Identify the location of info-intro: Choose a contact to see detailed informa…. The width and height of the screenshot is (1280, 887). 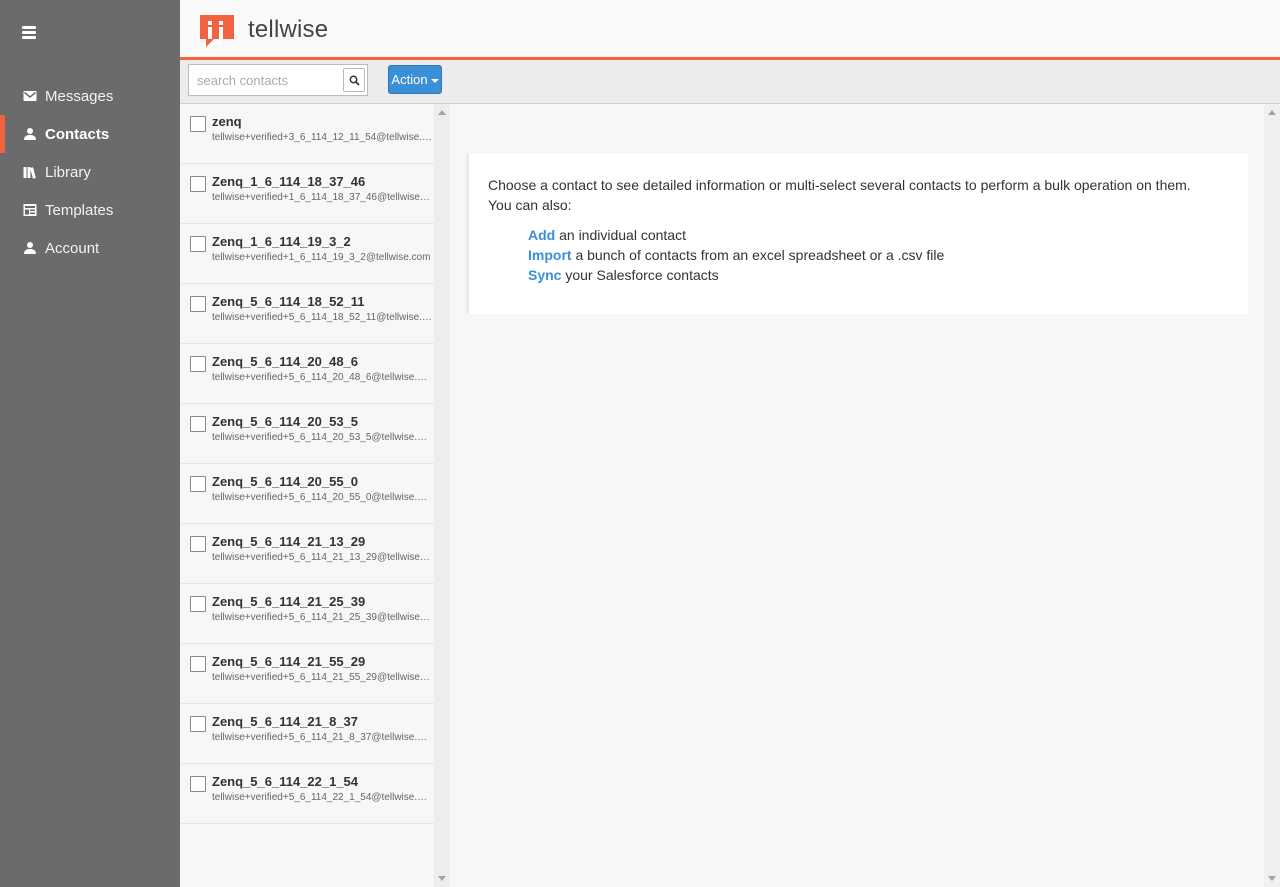
(839, 185).